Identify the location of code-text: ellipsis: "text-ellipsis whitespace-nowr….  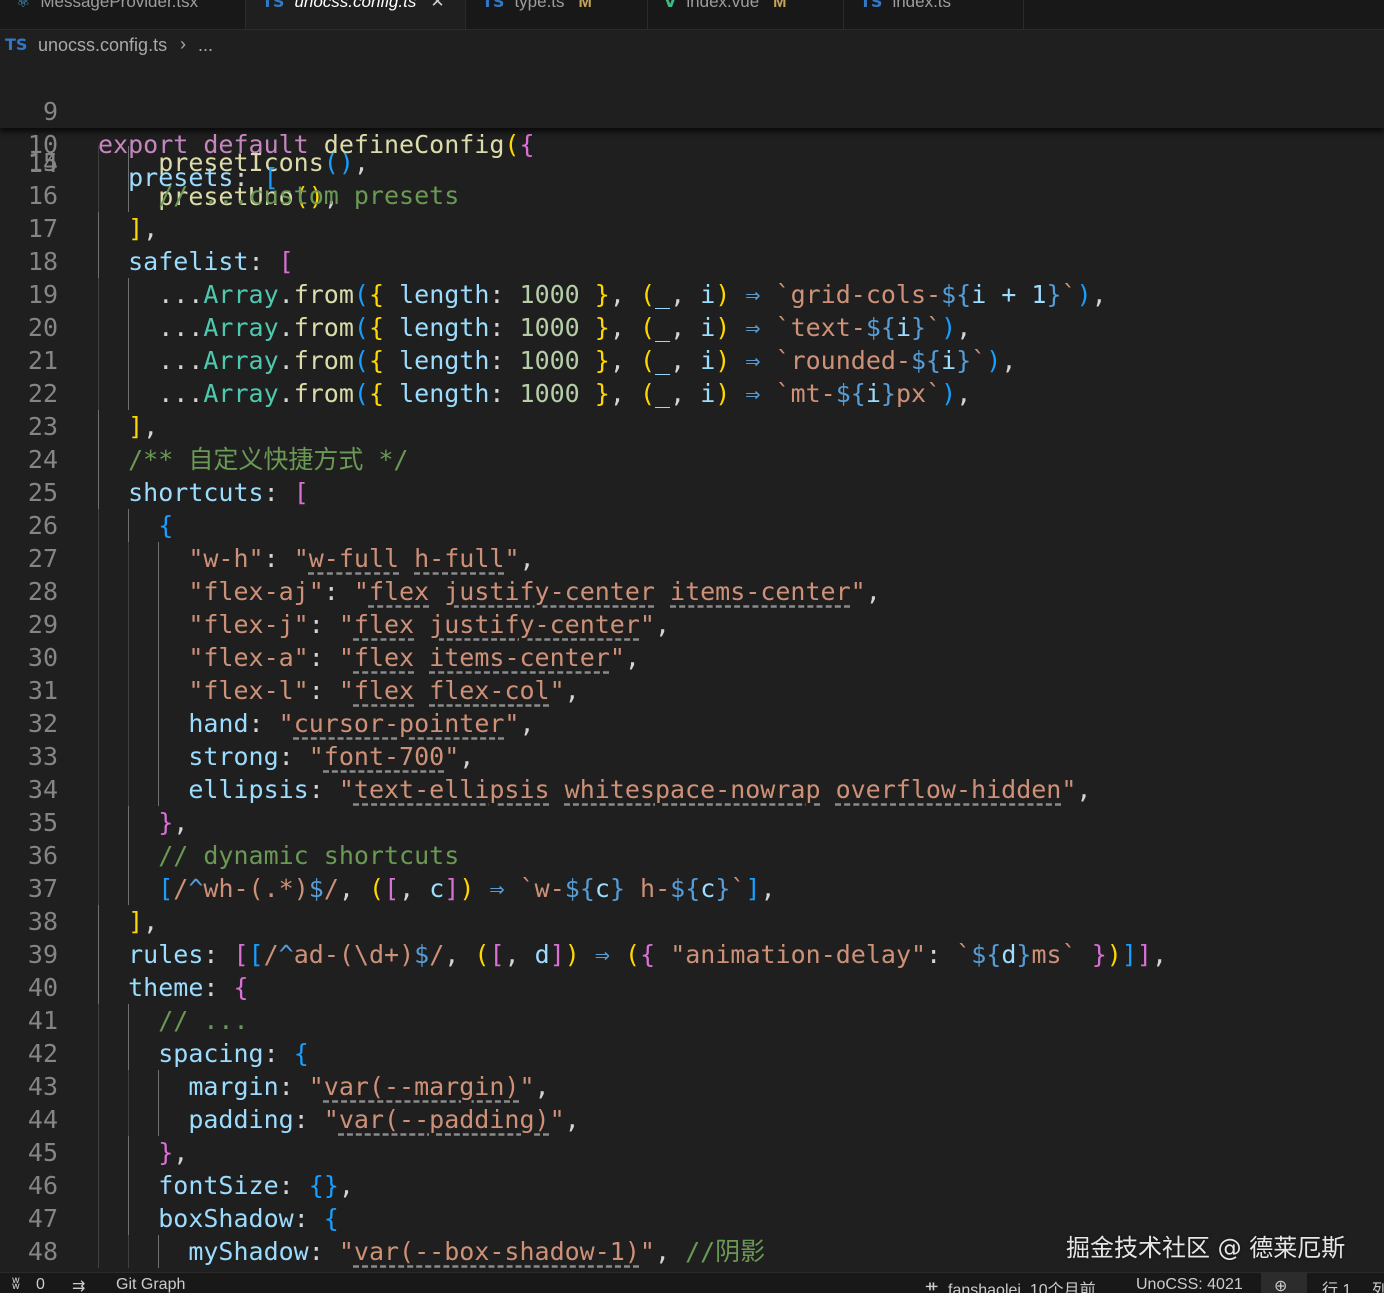
(640, 789).